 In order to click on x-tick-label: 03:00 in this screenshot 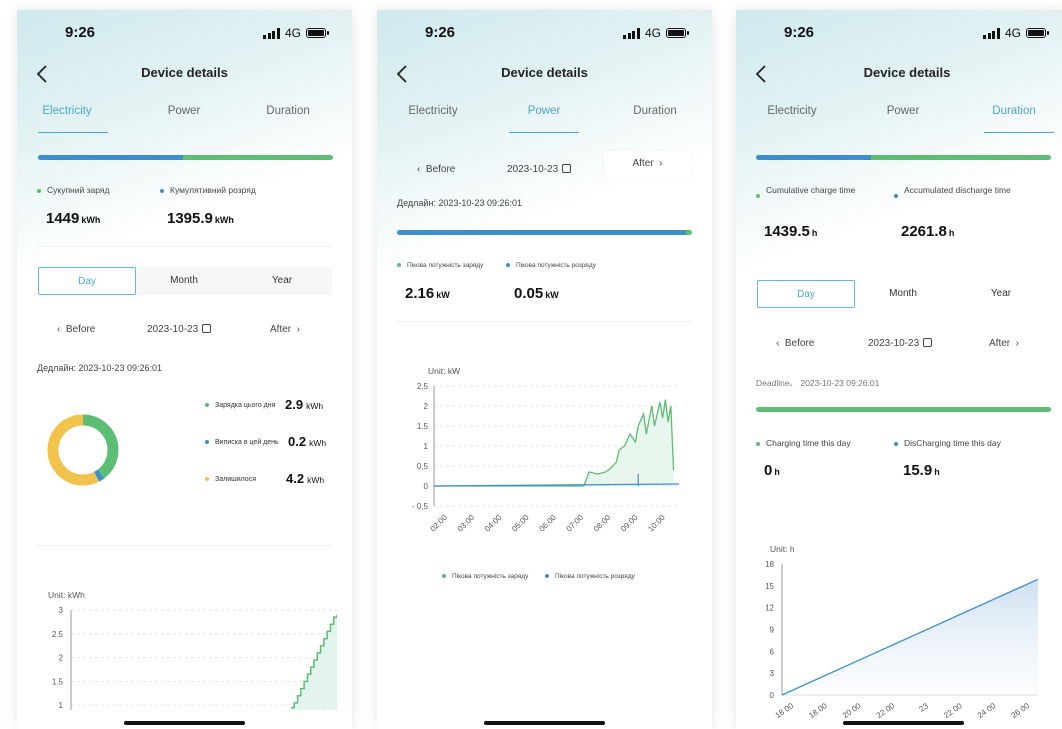, I will do `click(466, 523)`.